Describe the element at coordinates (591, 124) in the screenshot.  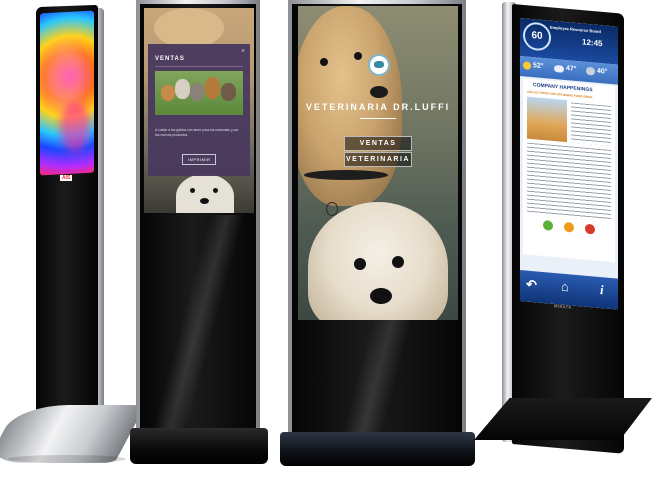
I see `article-text-right` at that location.